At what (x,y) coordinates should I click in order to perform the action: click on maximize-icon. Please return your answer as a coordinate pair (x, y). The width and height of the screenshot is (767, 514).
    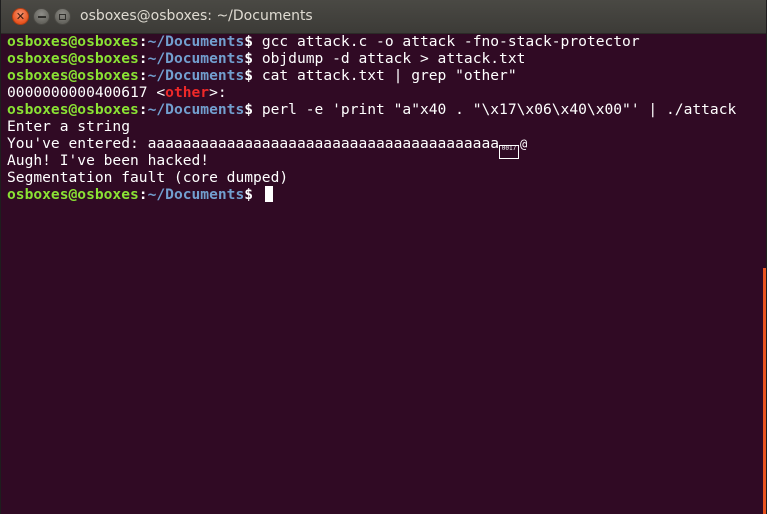
    Looking at the image, I should click on (62, 17).